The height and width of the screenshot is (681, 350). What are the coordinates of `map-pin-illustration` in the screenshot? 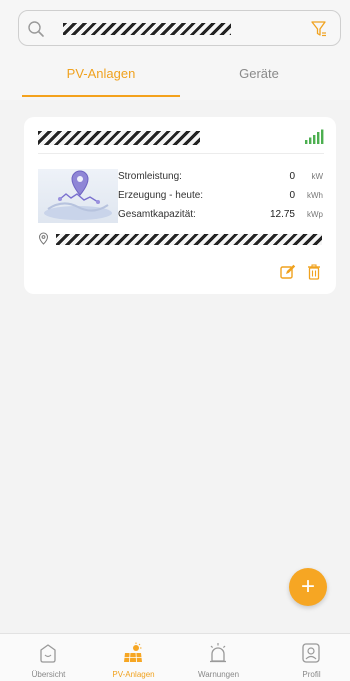 It's located at (78, 195).